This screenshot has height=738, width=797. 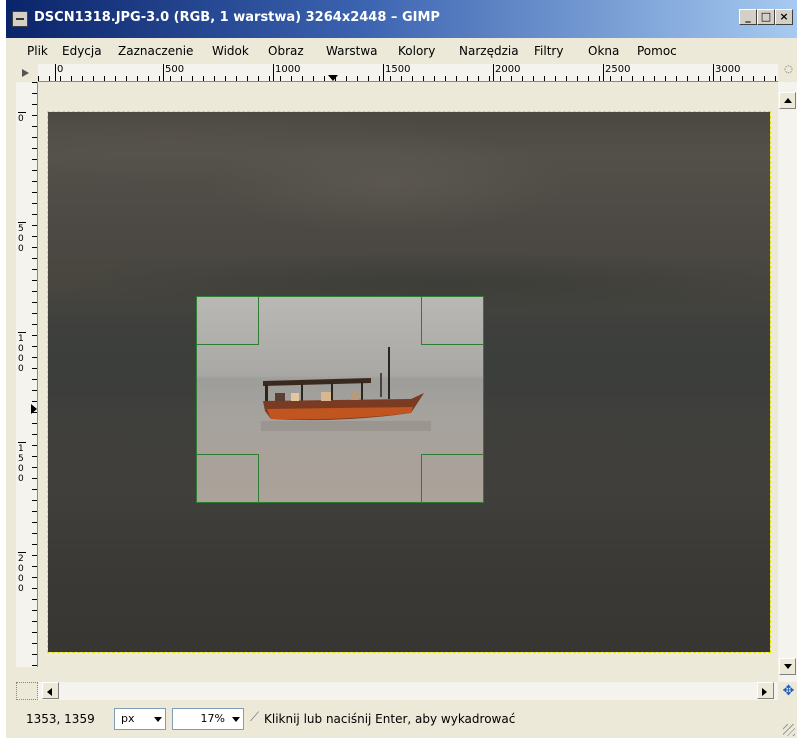 What do you see at coordinates (416, 51) in the screenshot?
I see `menu-kolory: Kolory` at bounding box center [416, 51].